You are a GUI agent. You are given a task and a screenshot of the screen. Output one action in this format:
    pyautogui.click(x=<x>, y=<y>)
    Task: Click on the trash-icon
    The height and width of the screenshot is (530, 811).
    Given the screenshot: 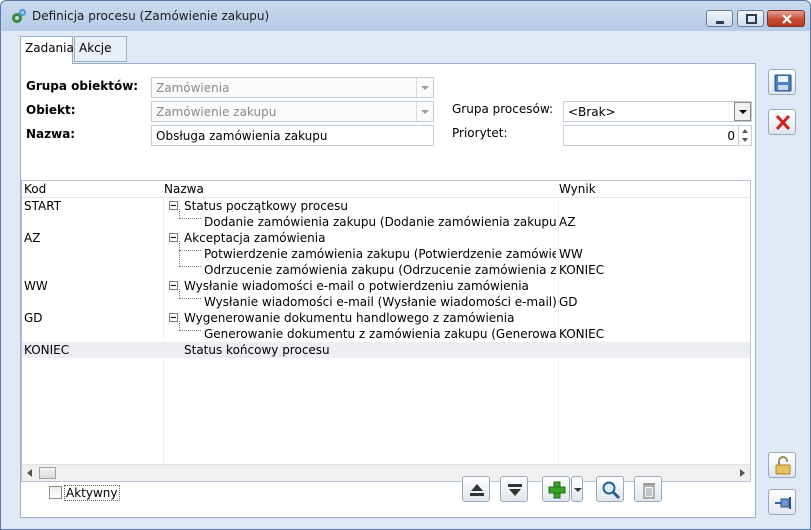 What is the action you would take?
    pyautogui.click(x=649, y=491)
    